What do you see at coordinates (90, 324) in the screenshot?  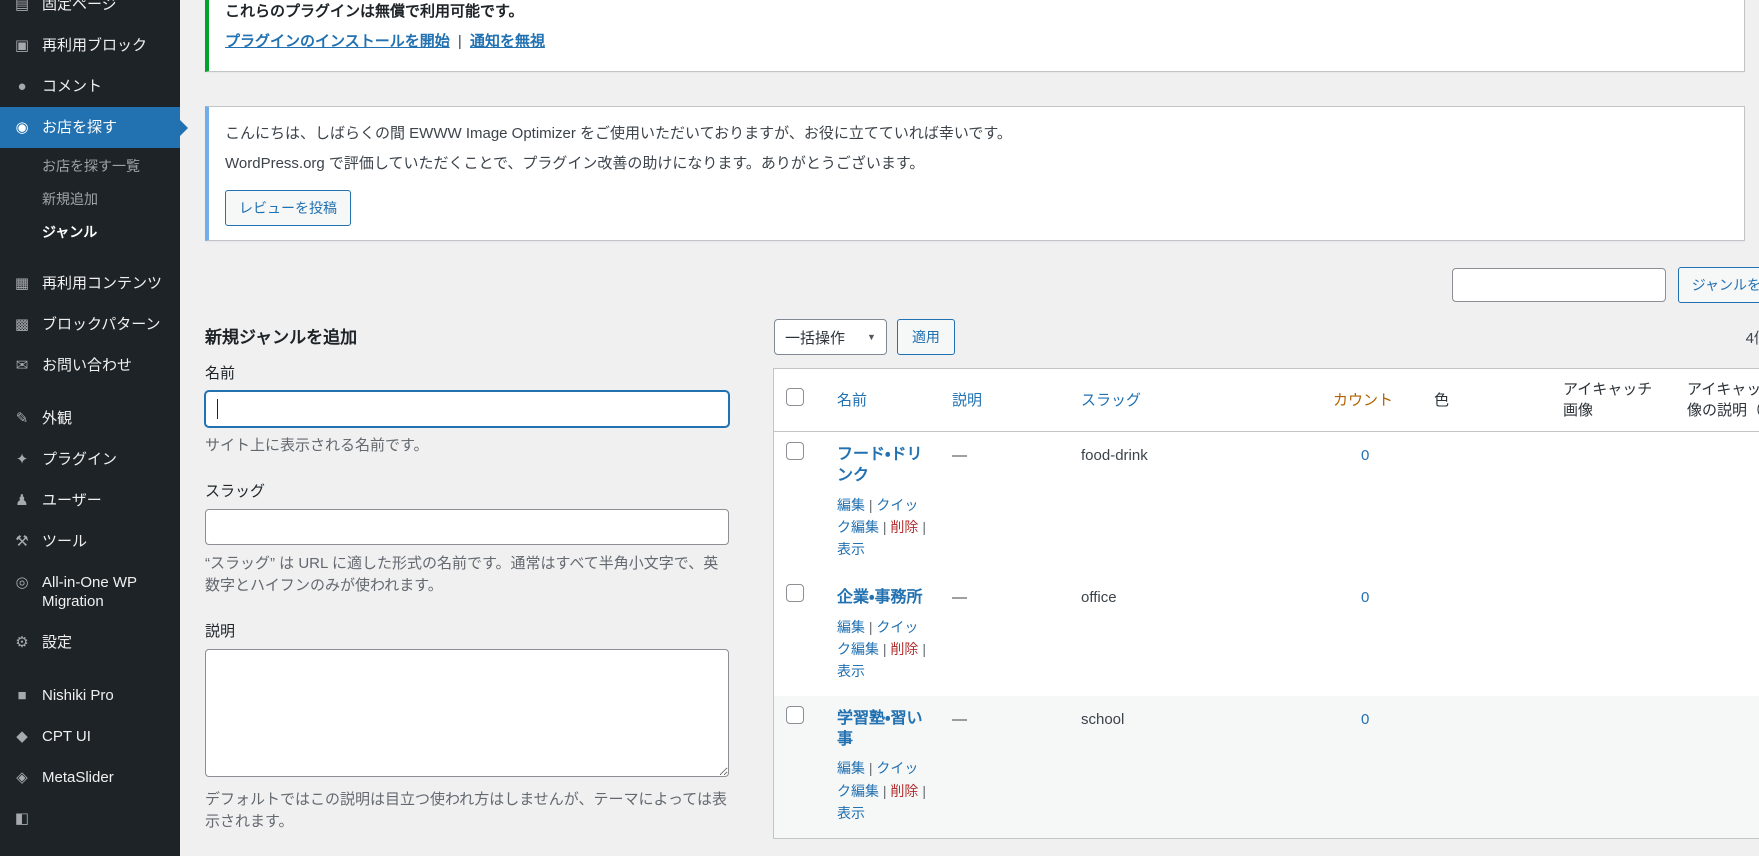 I see `sidebar-item-block-patterns: ▩ ブロックパターン` at bounding box center [90, 324].